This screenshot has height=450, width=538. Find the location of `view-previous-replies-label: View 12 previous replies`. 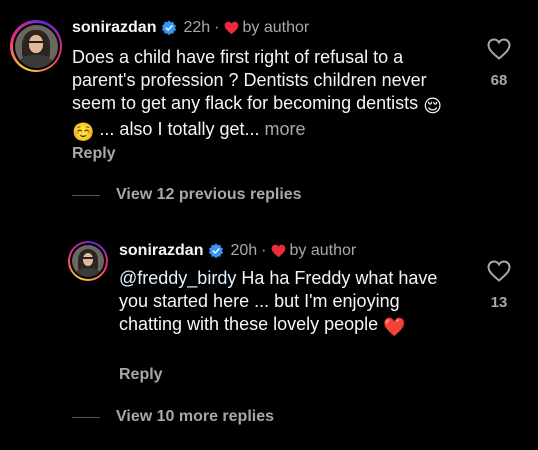

view-previous-replies-label: View 12 previous replies is located at coordinates (209, 194).